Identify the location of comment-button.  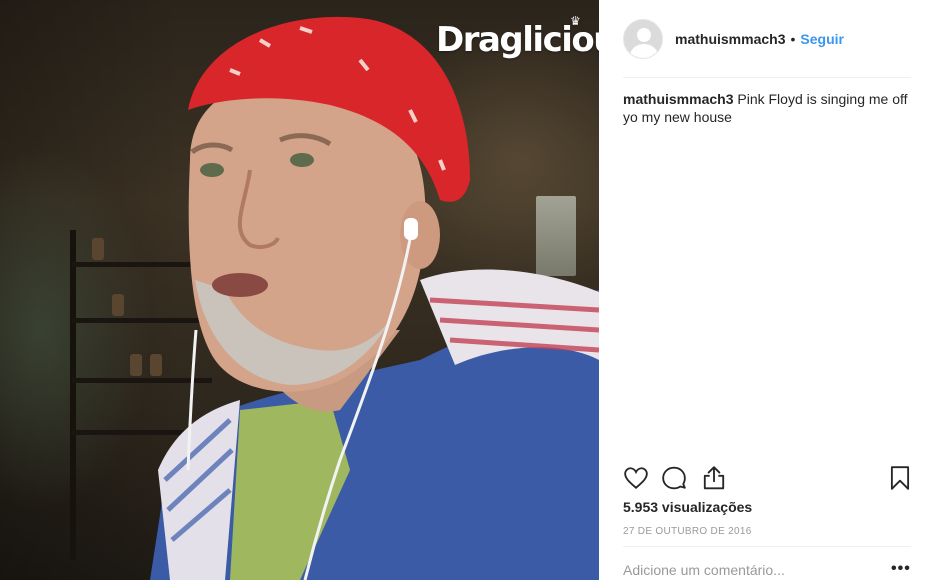
(674, 478).